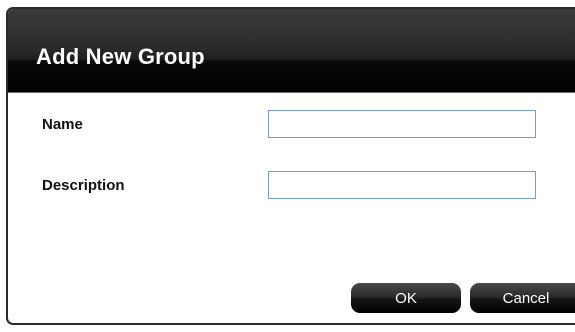 Image resolution: width=575 pixels, height=332 pixels. Describe the element at coordinates (402, 185) in the screenshot. I see `description-input` at that location.